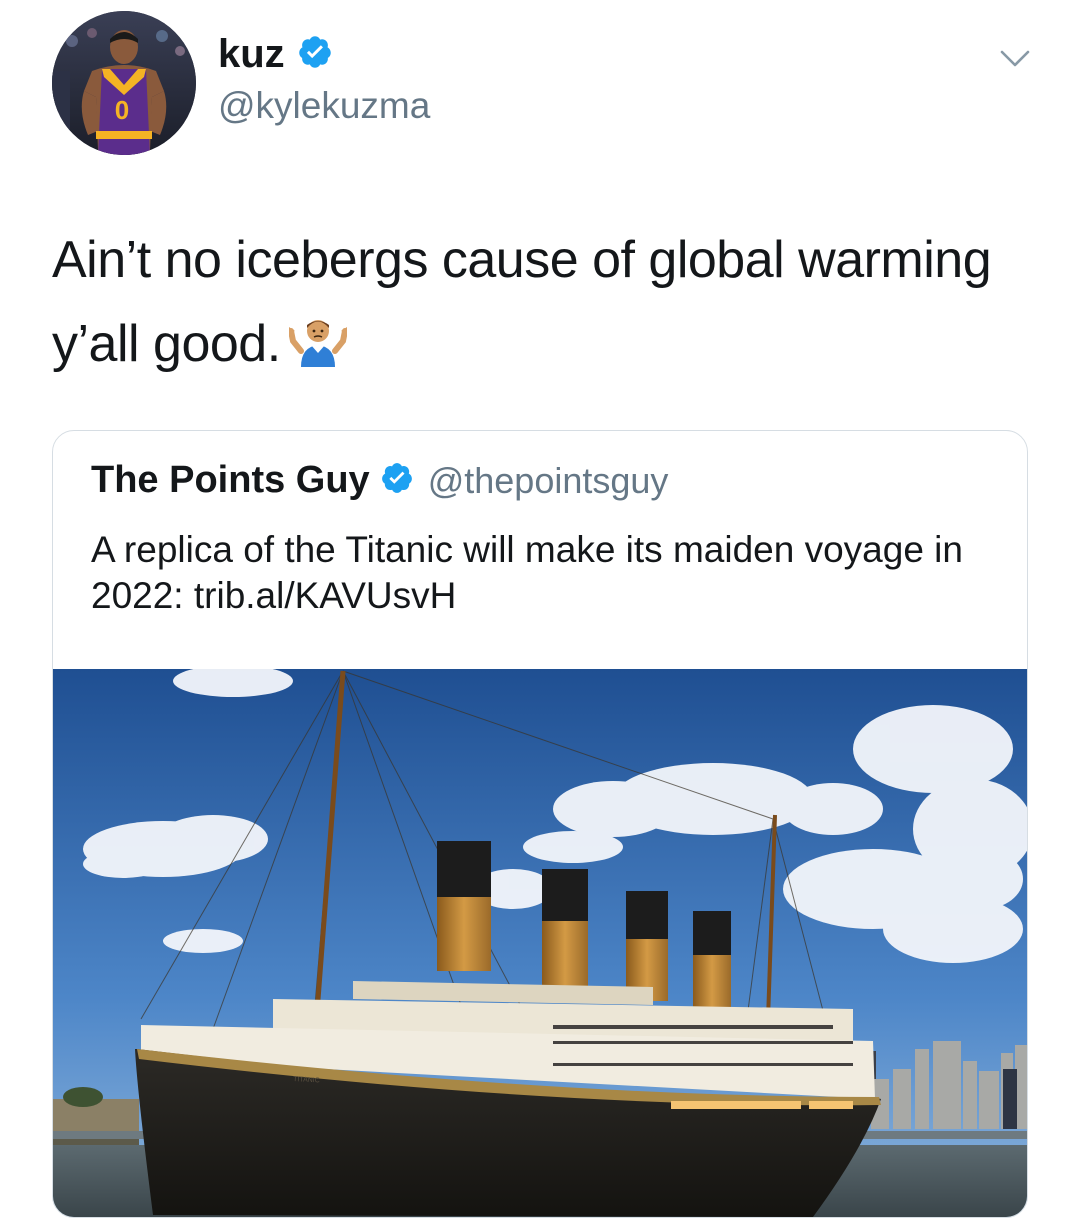  I want to click on shrug-emoji-icon, so click(317, 352).